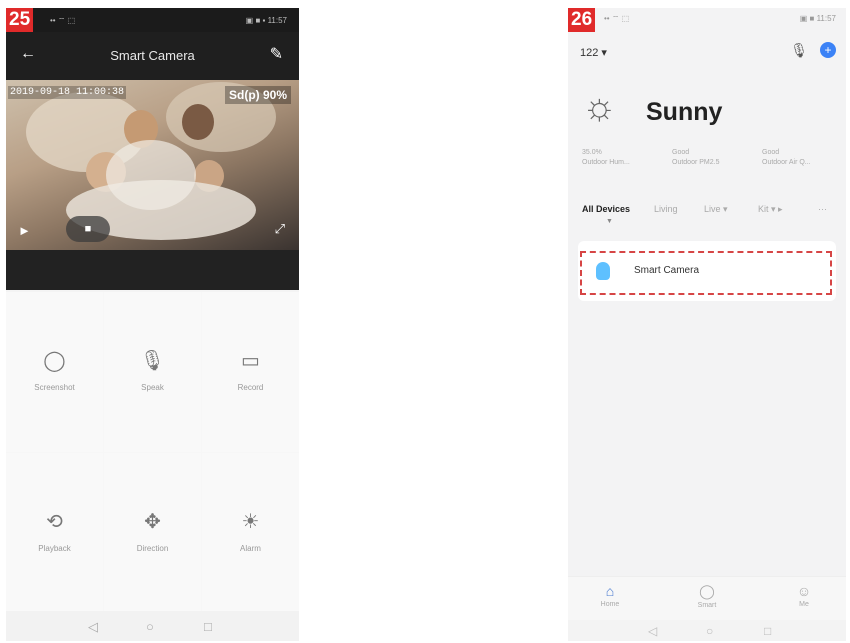  What do you see at coordinates (666, 209) in the screenshot?
I see `tab-room: Living` at bounding box center [666, 209].